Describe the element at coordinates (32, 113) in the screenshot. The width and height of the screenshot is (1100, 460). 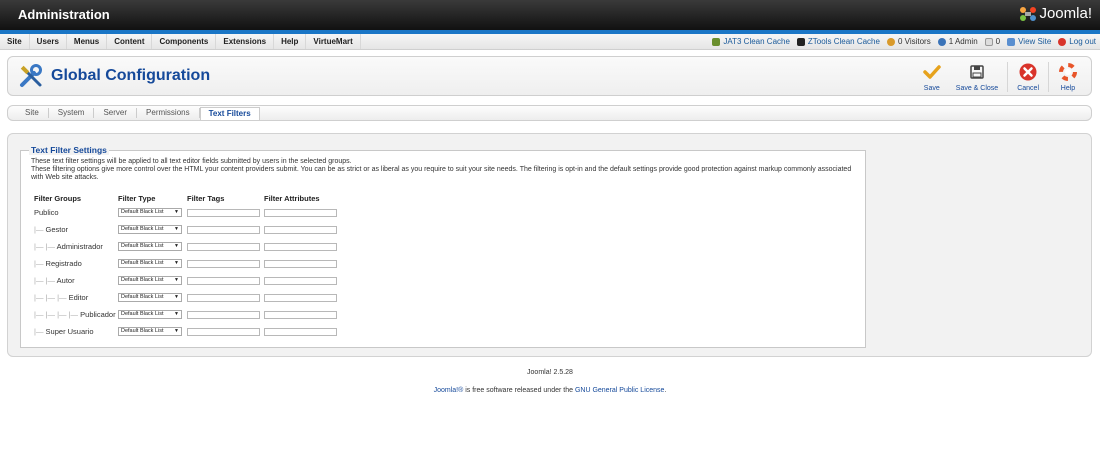
I see `tab-site: Site` at that location.